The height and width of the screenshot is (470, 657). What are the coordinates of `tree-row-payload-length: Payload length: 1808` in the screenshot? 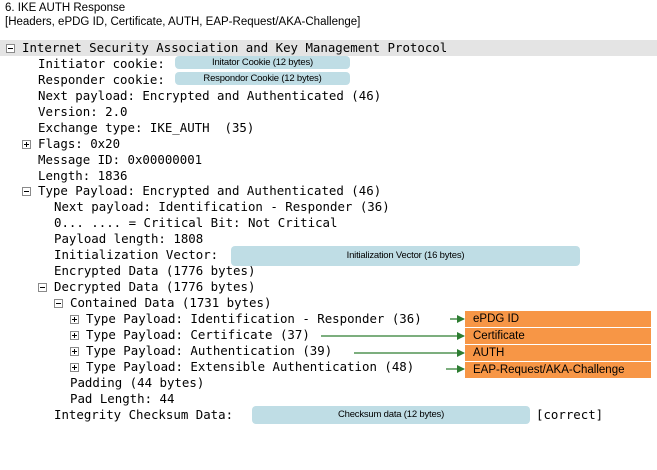 It's located at (328, 239).